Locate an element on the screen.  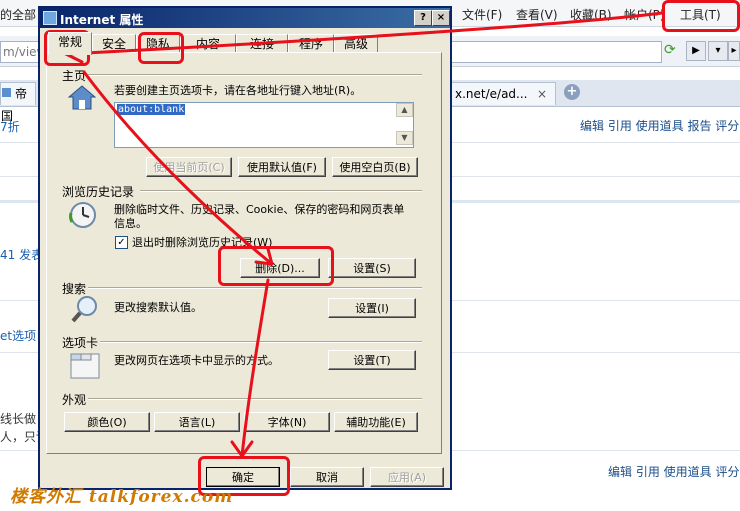
arrow-tools-to-general is located at coordinates (364, 33).